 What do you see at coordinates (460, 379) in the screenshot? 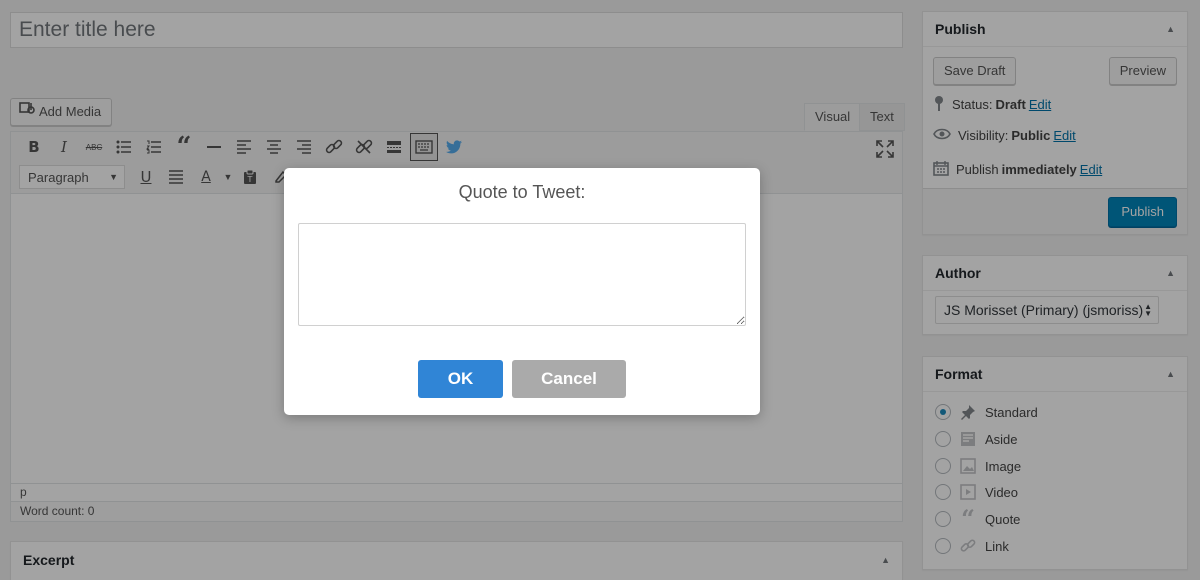
I see `ok-button: OK` at bounding box center [460, 379].